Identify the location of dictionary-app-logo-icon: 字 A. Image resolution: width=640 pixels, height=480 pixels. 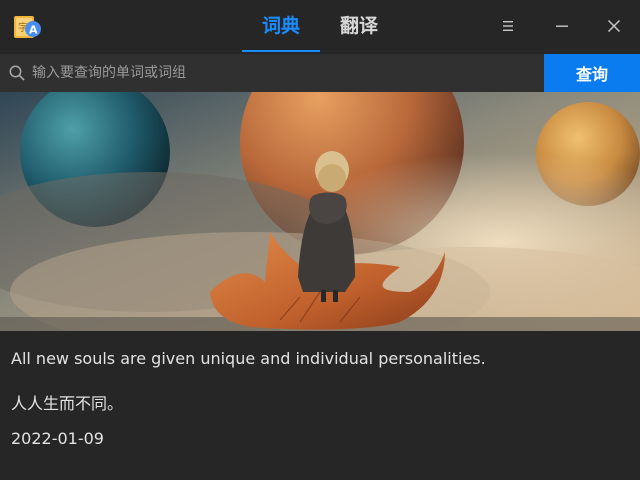
(27, 27).